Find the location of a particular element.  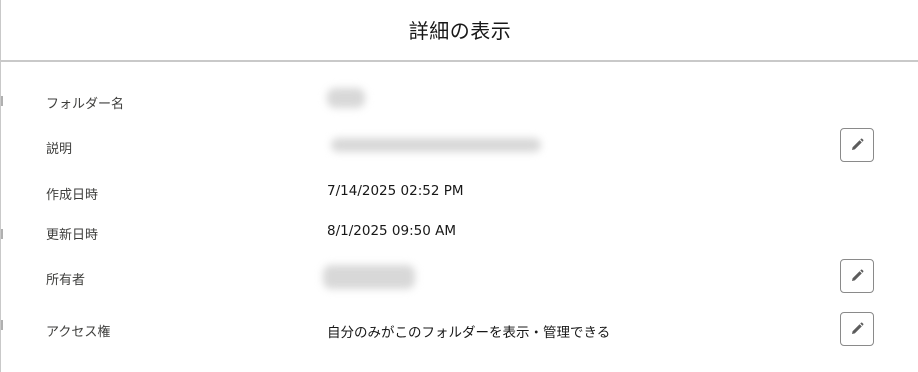

folder-name-value-redacted is located at coordinates (346, 98).